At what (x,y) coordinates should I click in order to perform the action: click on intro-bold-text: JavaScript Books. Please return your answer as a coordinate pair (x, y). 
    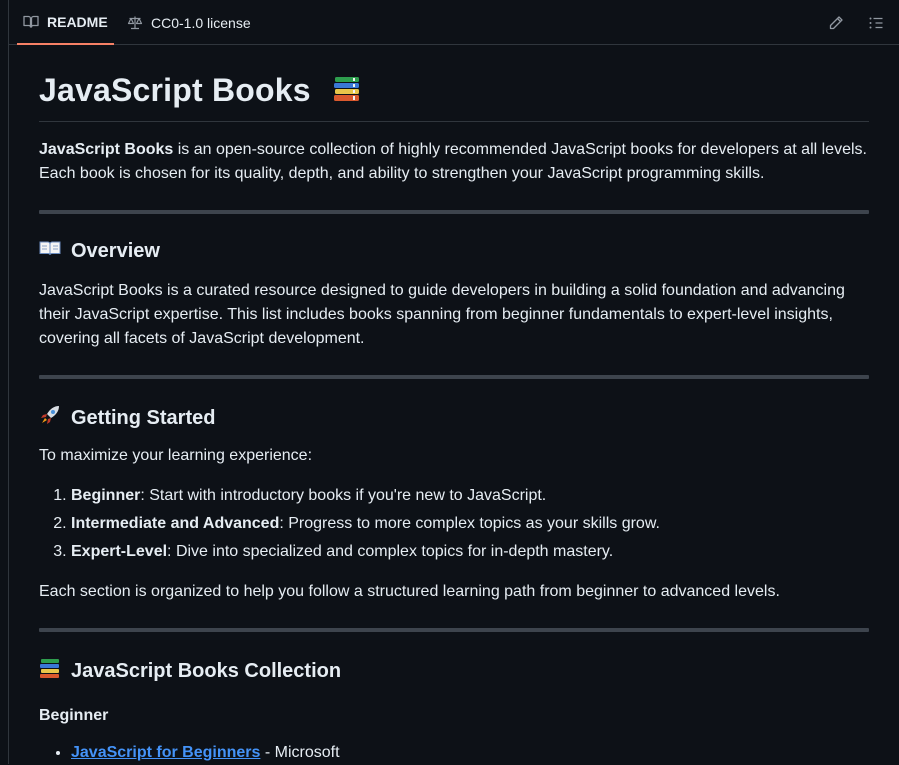
    Looking at the image, I should click on (106, 149).